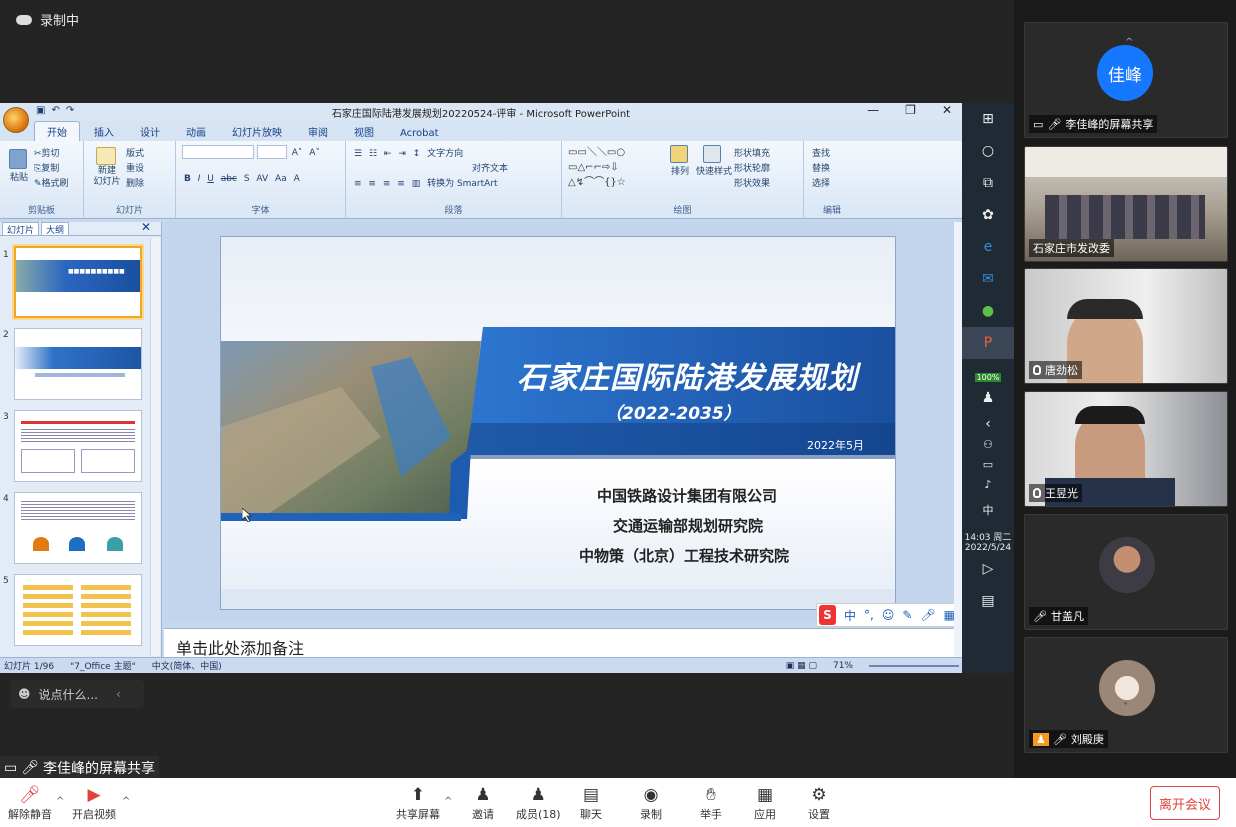 This screenshot has height=827, width=1236. I want to click on punctuation-icon: °,, so click(869, 615).